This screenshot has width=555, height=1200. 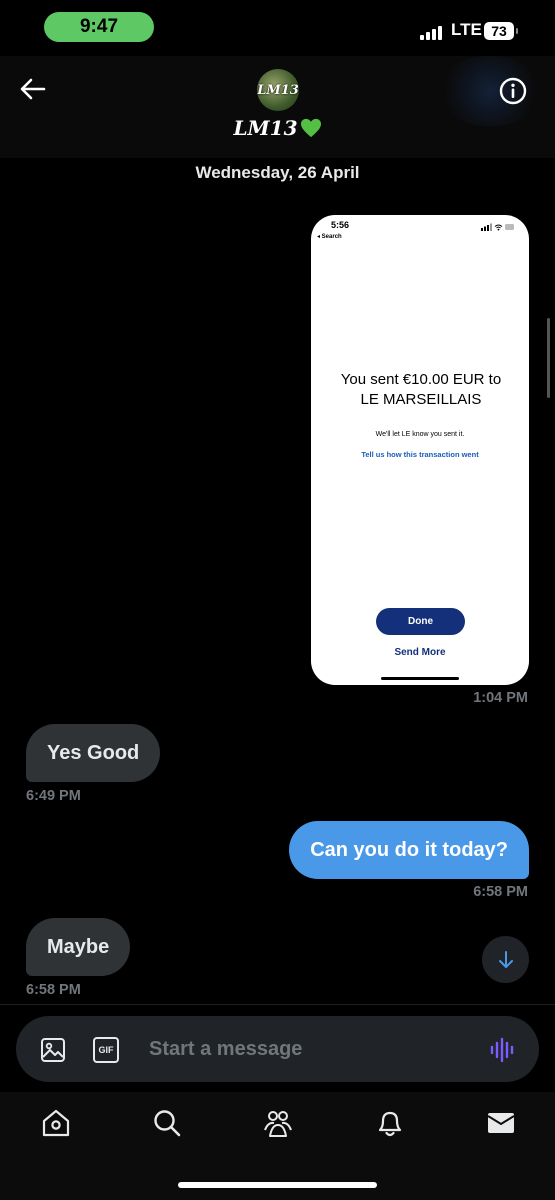 I want to click on communities-icon, so click(x=278, y=1123).